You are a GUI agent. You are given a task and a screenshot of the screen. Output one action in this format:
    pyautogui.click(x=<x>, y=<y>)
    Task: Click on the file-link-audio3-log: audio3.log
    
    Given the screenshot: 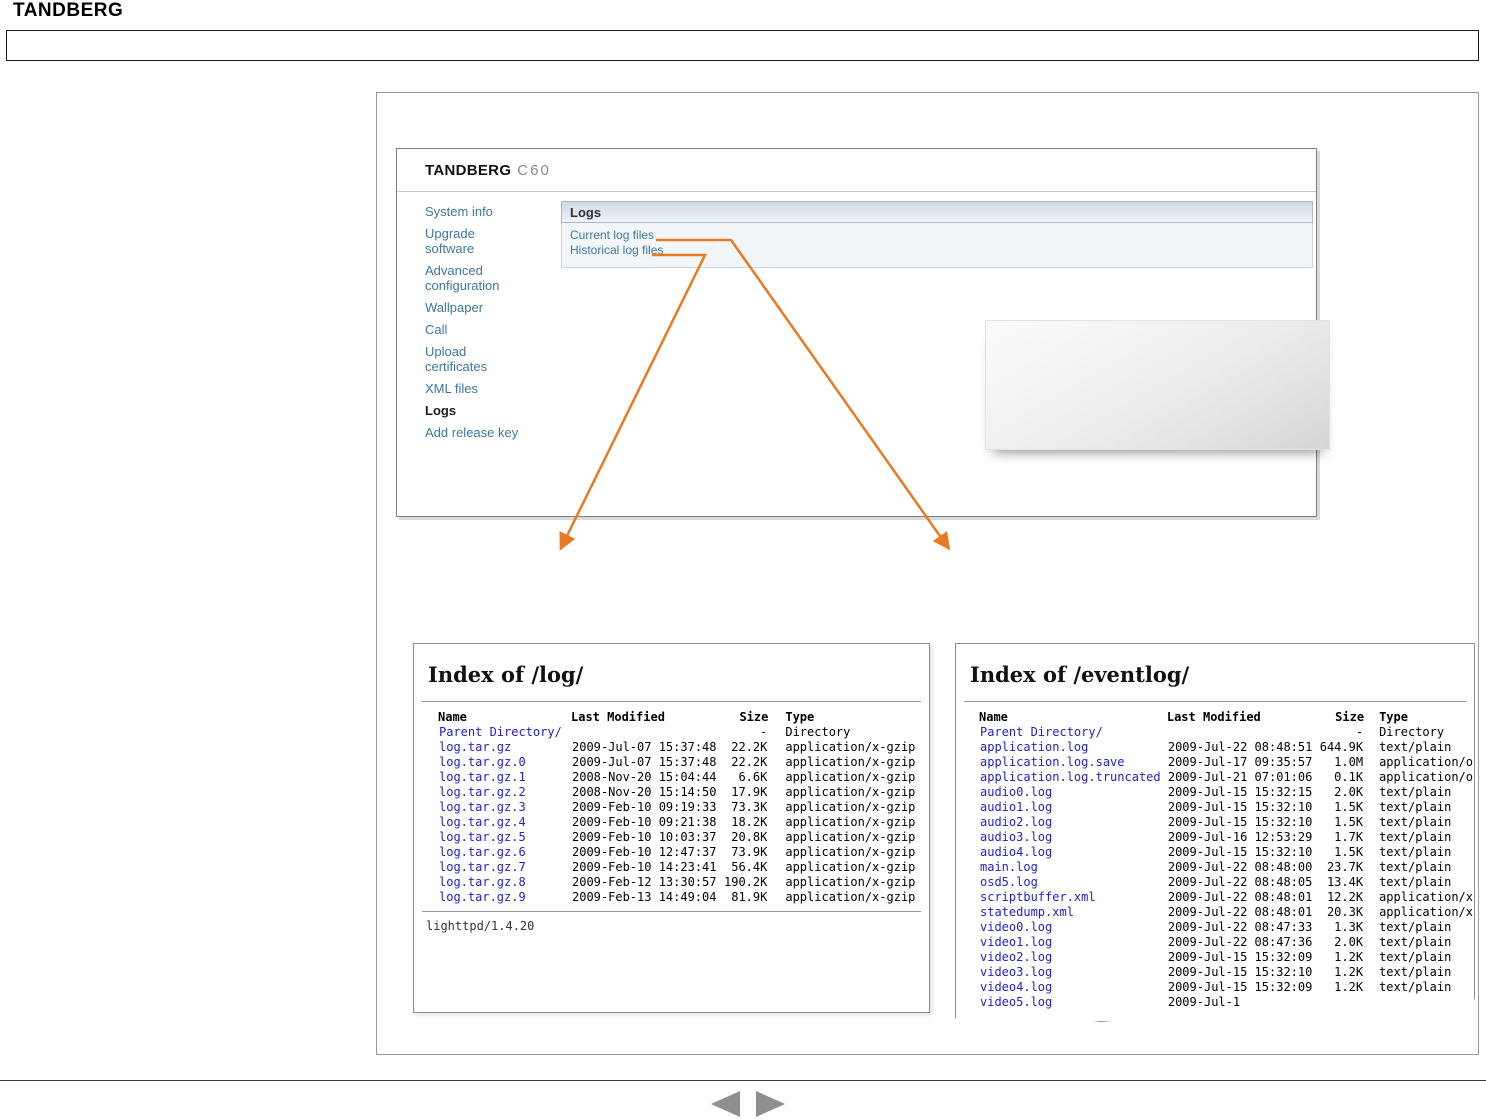 What is the action you would take?
    pyautogui.click(x=1016, y=837)
    